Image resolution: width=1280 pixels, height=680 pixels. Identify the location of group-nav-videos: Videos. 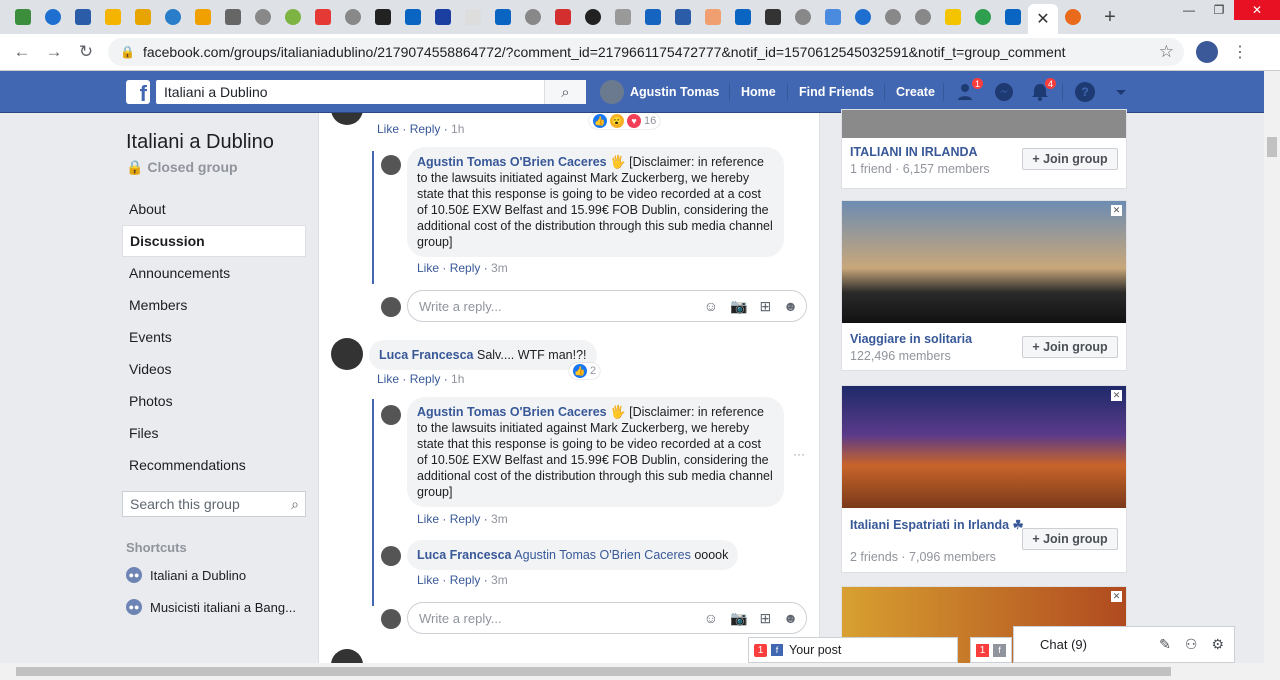
(214, 369).